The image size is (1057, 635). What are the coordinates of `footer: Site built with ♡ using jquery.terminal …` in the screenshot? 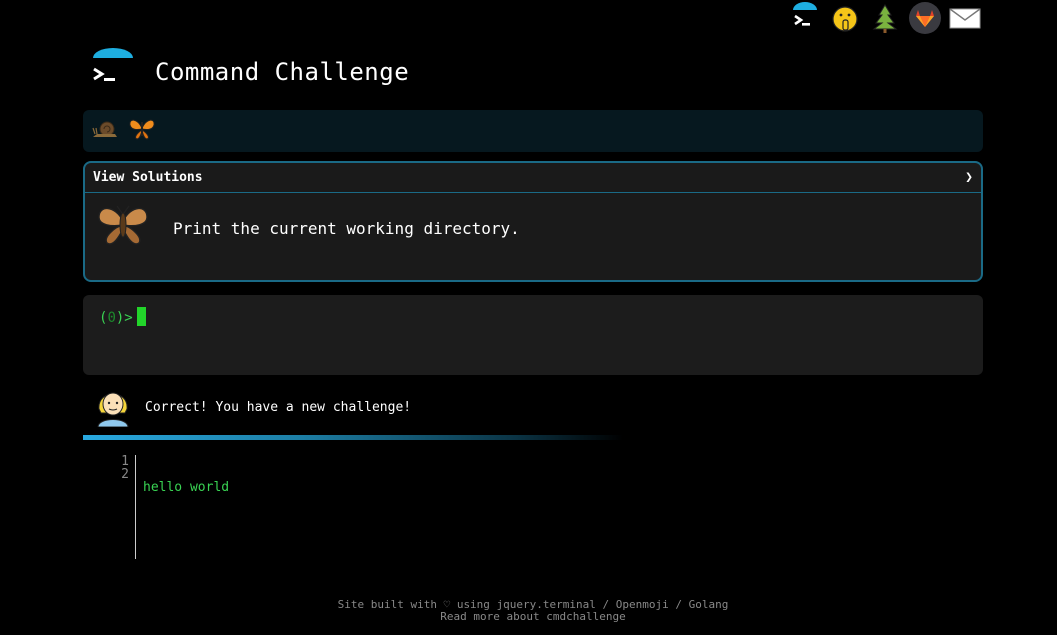 It's located at (528, 611).